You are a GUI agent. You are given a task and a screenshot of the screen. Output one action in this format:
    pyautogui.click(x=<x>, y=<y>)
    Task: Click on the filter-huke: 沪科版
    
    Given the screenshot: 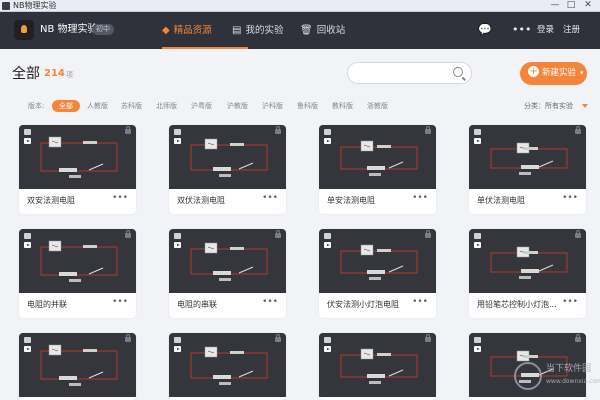 What is the action you would take?
    pyautogui.click(x=272, y=106)
    